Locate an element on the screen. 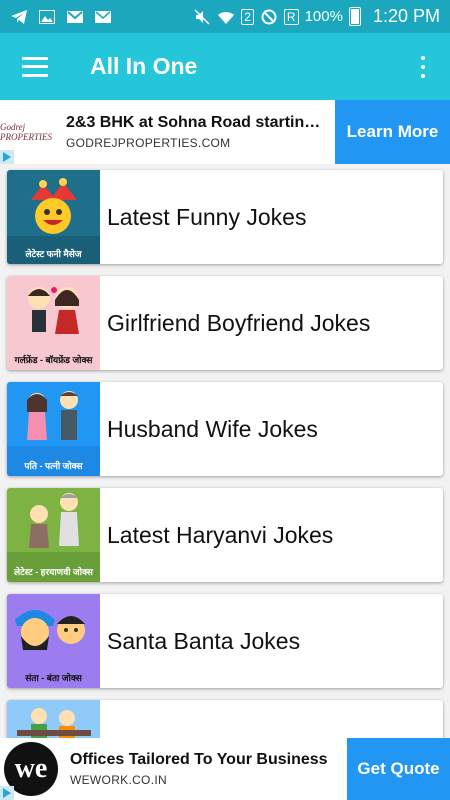 This screenshot has width=450, height=800. menu-icon is located at coordinates (35, 66).